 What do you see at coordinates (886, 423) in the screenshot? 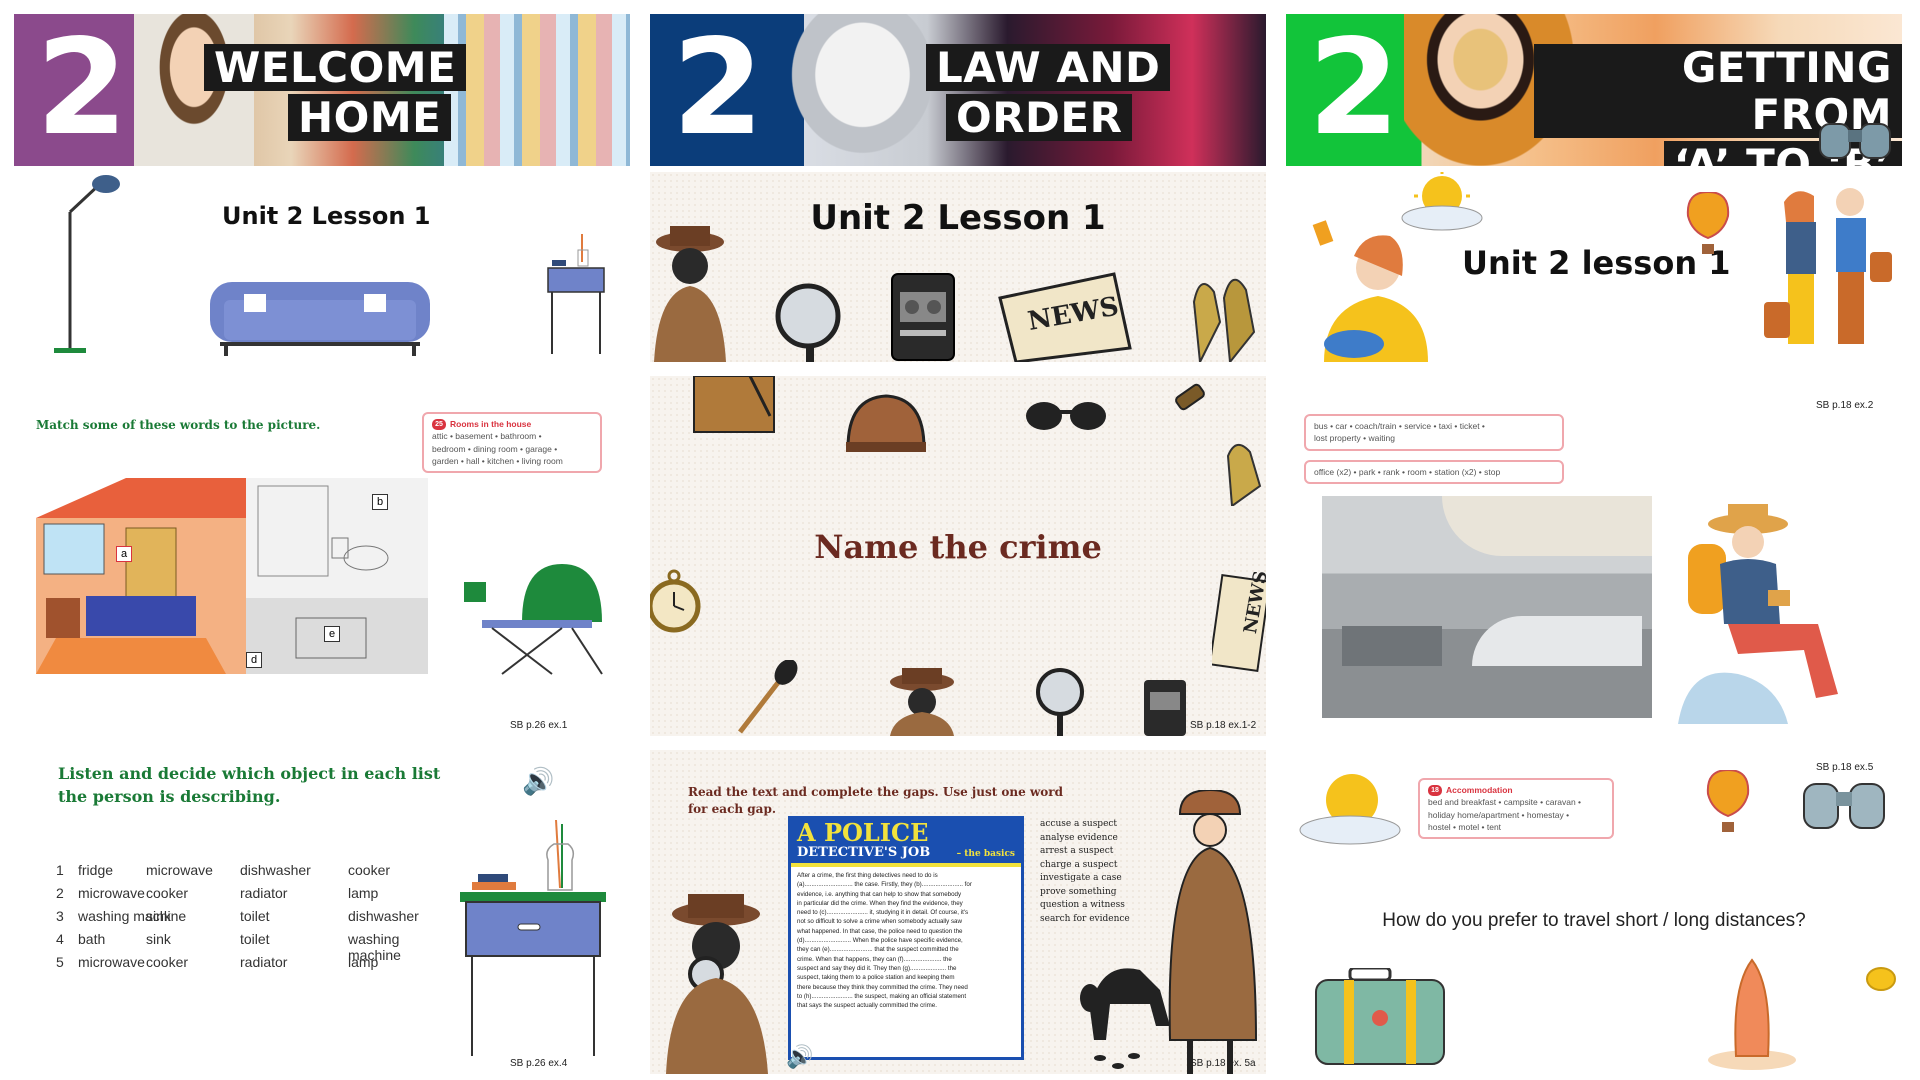
I see `deerstalker-hat-icon` at bounding box center [886, 423].